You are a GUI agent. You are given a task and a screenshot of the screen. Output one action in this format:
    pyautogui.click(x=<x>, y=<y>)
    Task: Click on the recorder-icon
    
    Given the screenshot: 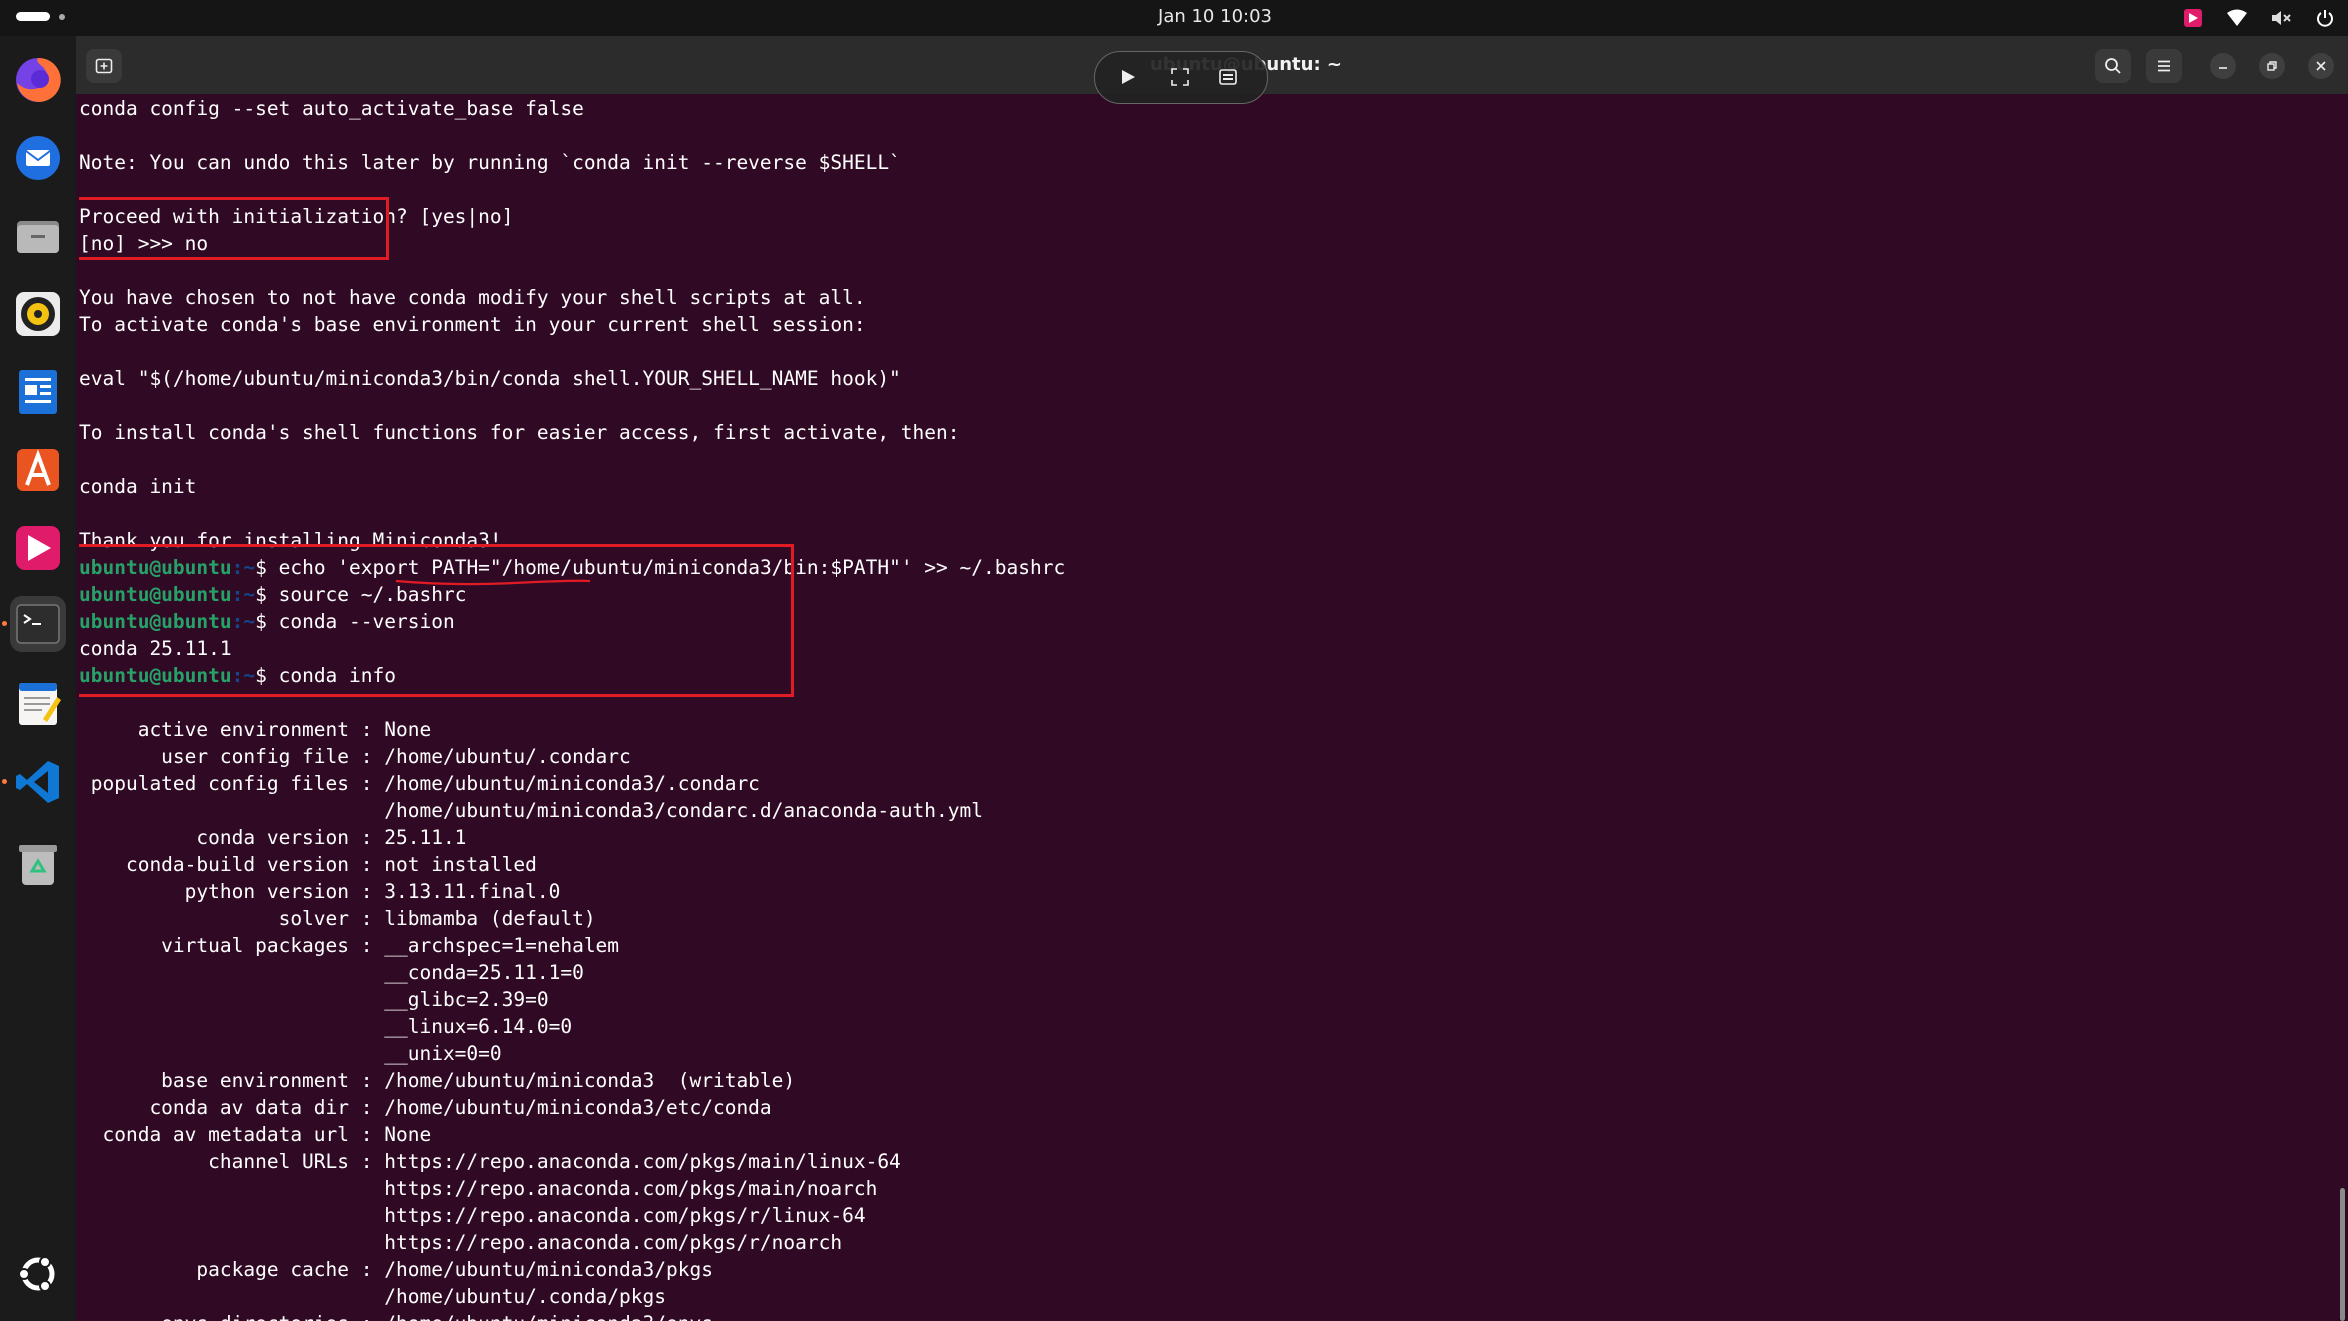 What is the action you would take?
    pyautogui.click(x=38, y=548)
    